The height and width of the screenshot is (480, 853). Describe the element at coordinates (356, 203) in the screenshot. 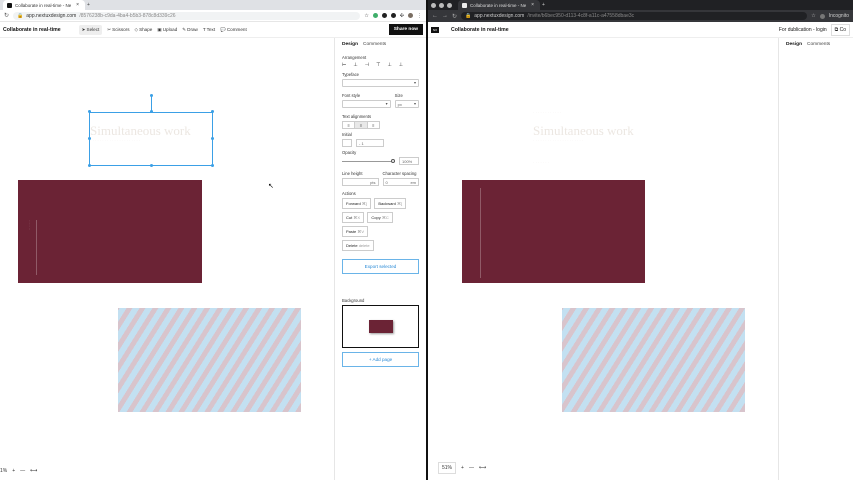

I see `forward-button: Forward ⌘]` at that location.